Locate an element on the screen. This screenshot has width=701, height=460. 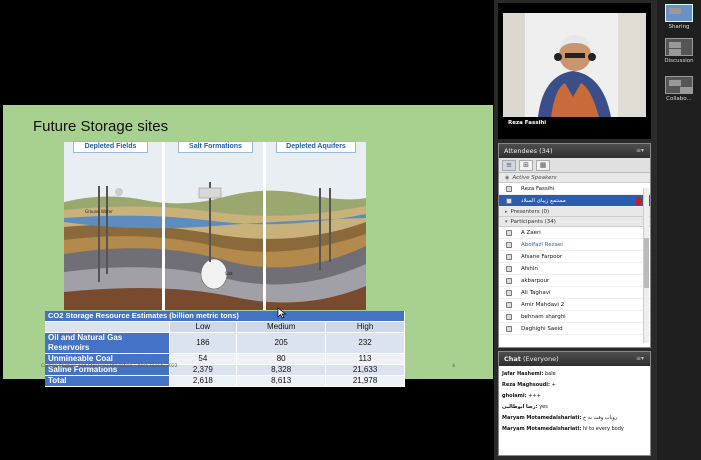
webcam-image is located at coordinates (574, 65).